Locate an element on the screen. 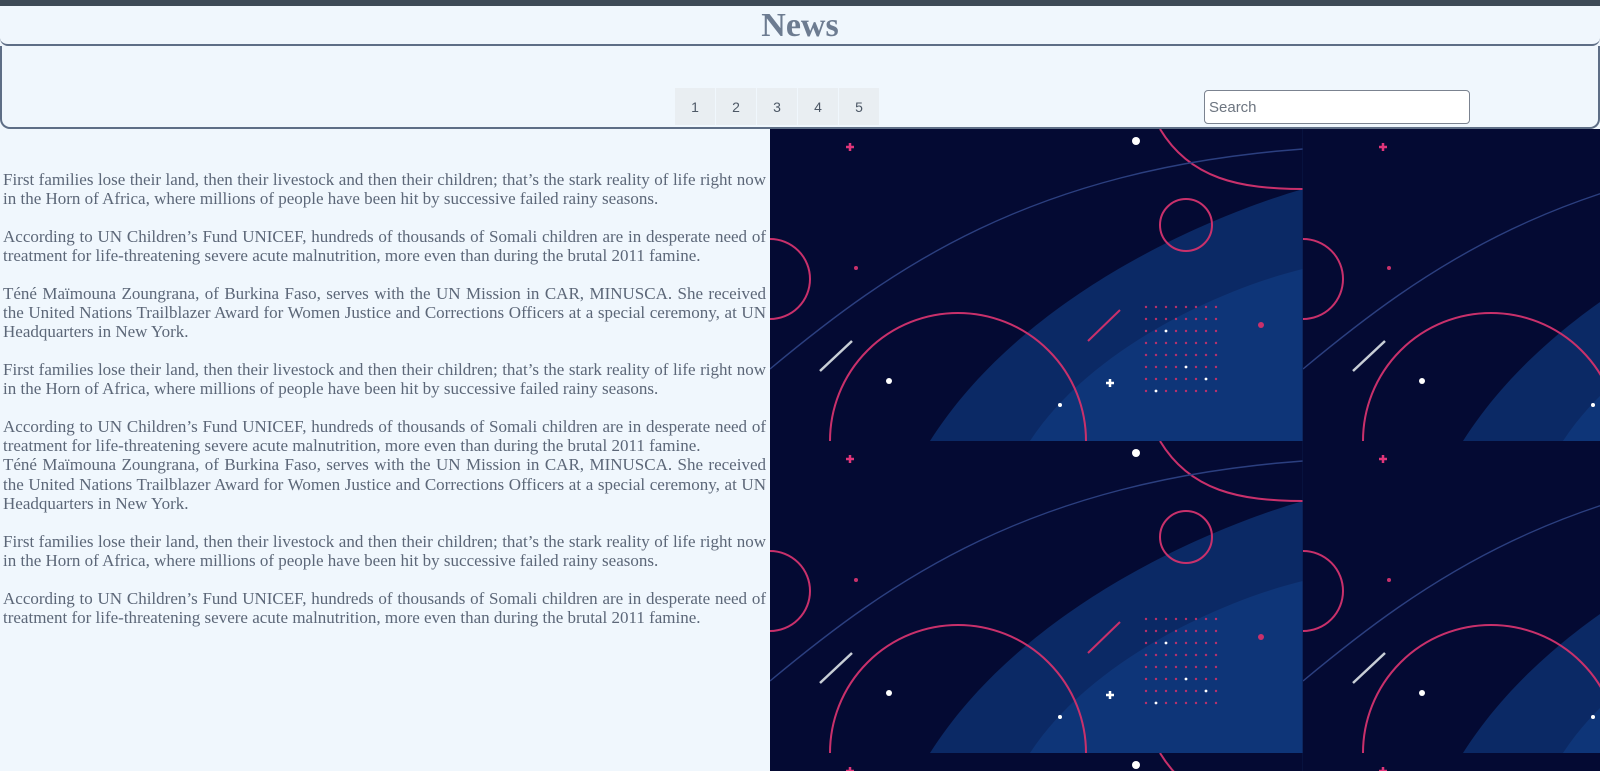  page-button-2: 2 is located at coordinates (736, 106).